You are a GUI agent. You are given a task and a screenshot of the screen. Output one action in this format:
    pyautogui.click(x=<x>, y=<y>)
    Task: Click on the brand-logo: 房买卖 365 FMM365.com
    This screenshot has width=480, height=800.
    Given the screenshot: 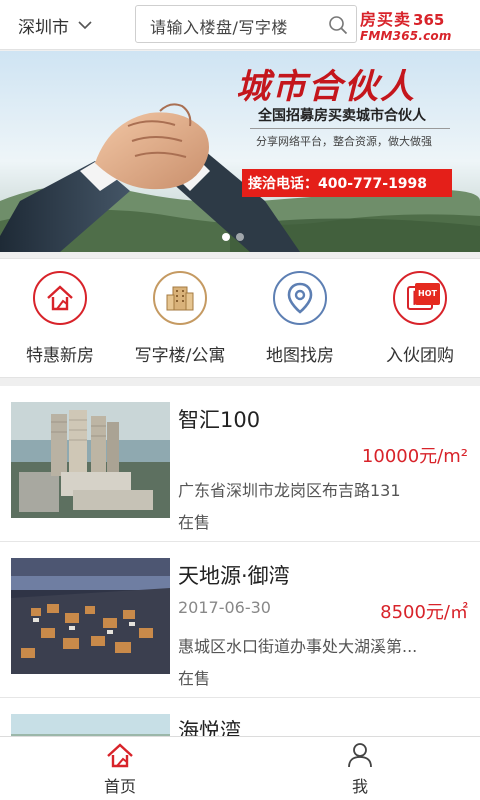 What is the action you would take?
    pyautogui.click(x=416, y=25)
    